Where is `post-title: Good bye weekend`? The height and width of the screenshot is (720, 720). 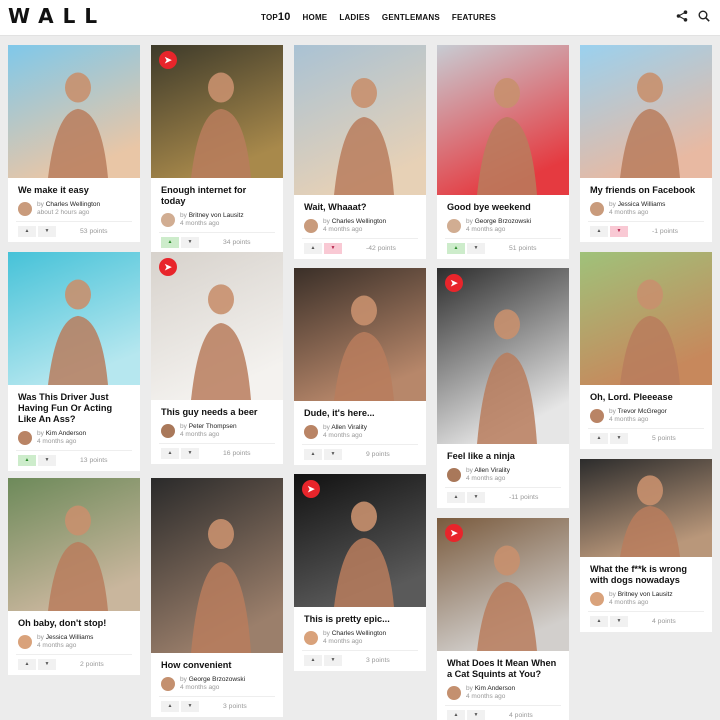 post-title: Good bye weekend is located at coordinates (503, 205).